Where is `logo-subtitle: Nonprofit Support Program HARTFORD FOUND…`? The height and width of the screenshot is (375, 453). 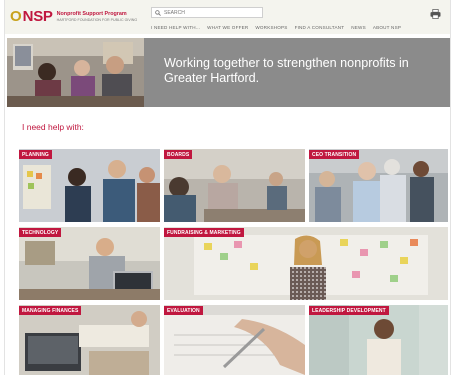
logo-subtitle: Nonprofit Support Program HARTFORD FOUND… is located at coordinates (97, 16).